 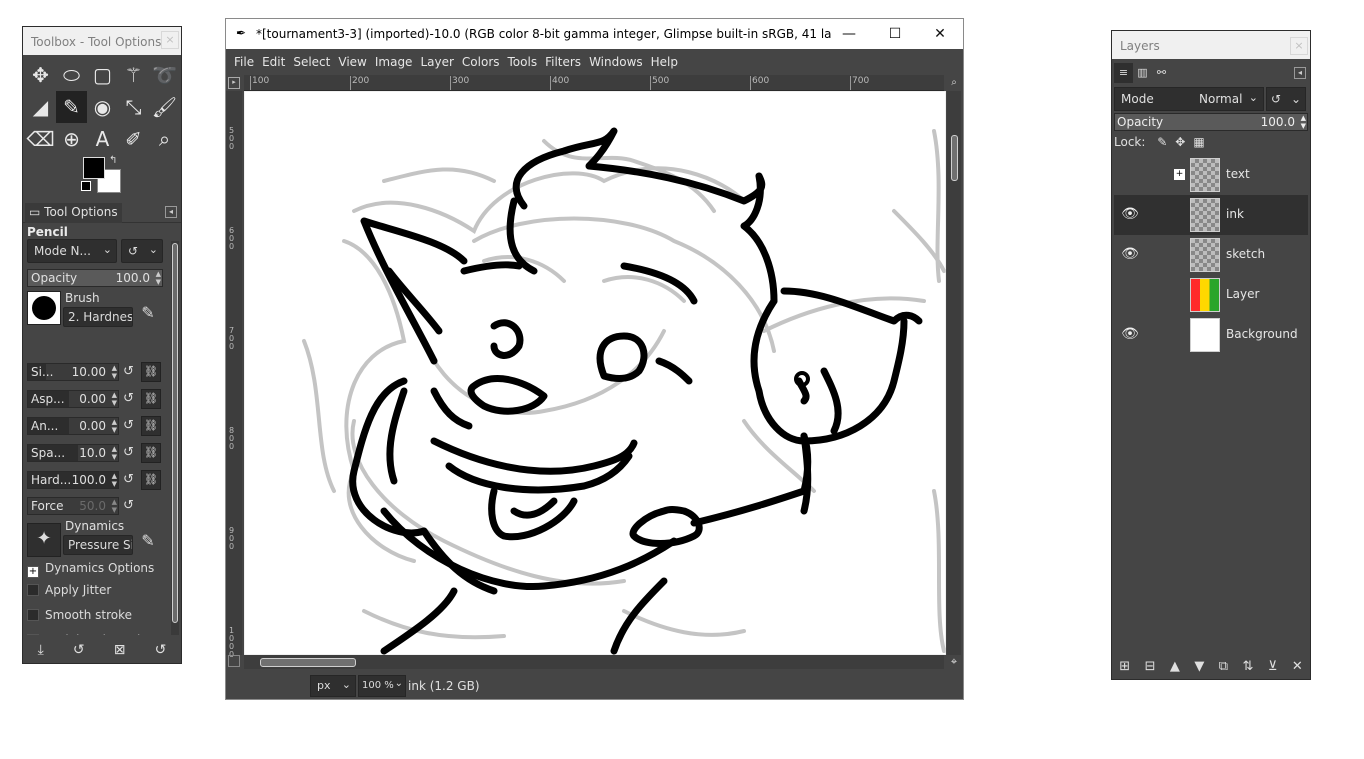 I want to click on menu-image: Image, so click(x=394, y=62).